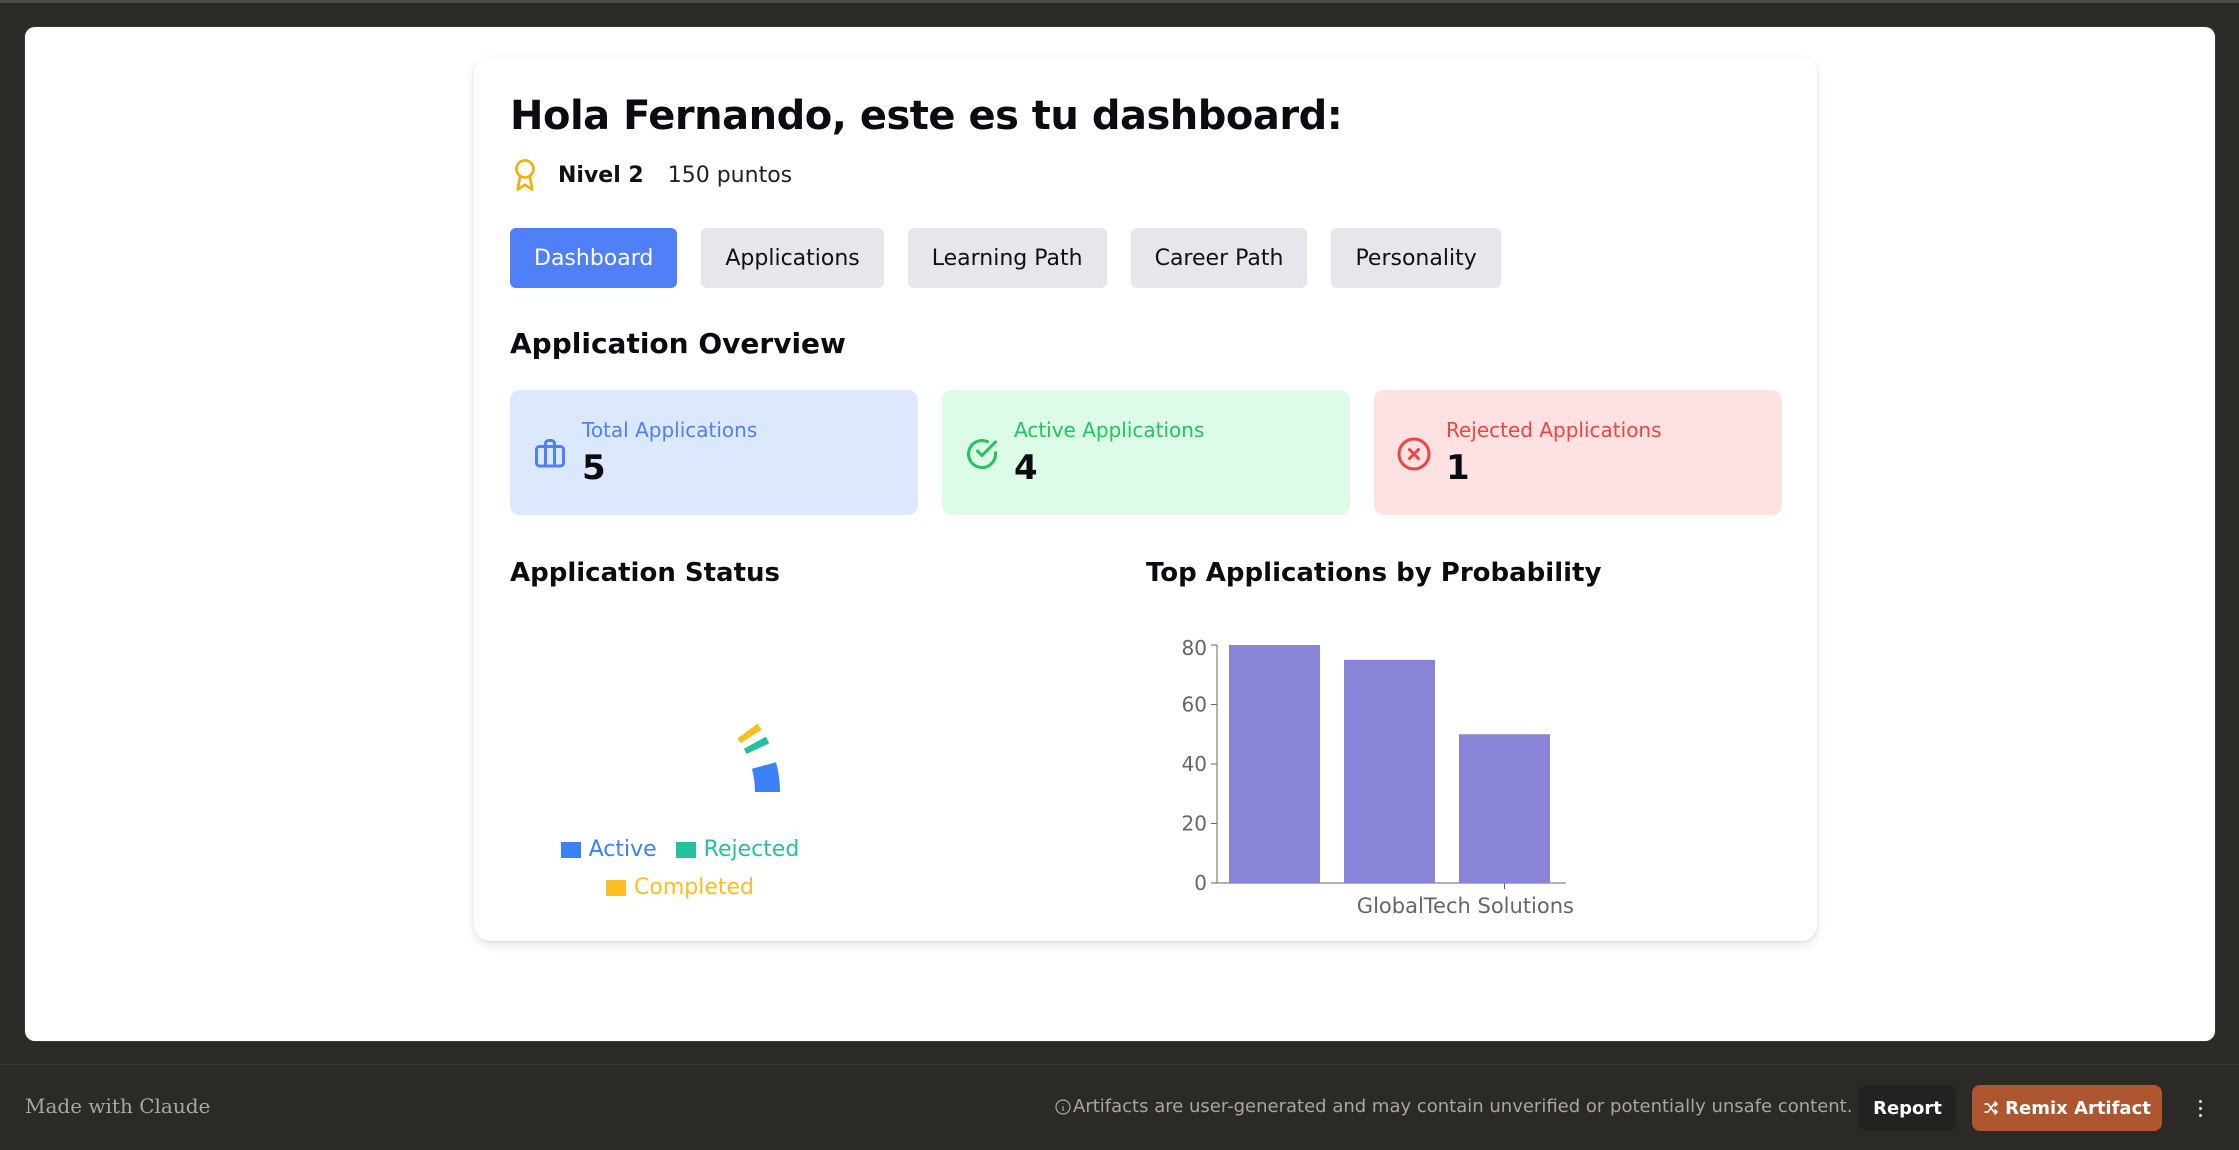 Image resolution: width=2239 pixels, height=1150 pixels. I want to click on status-slice-active, so click(765, 777).